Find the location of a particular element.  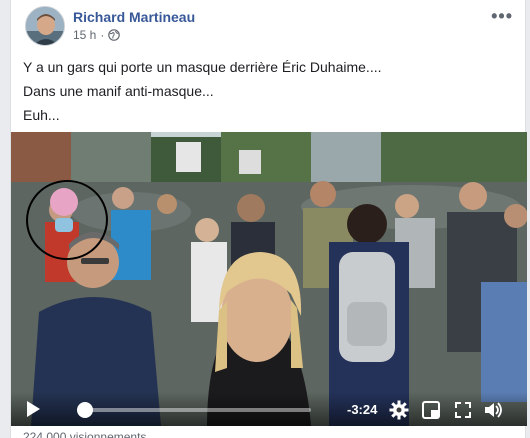

settings-icon is located at coordinates (399, 410).